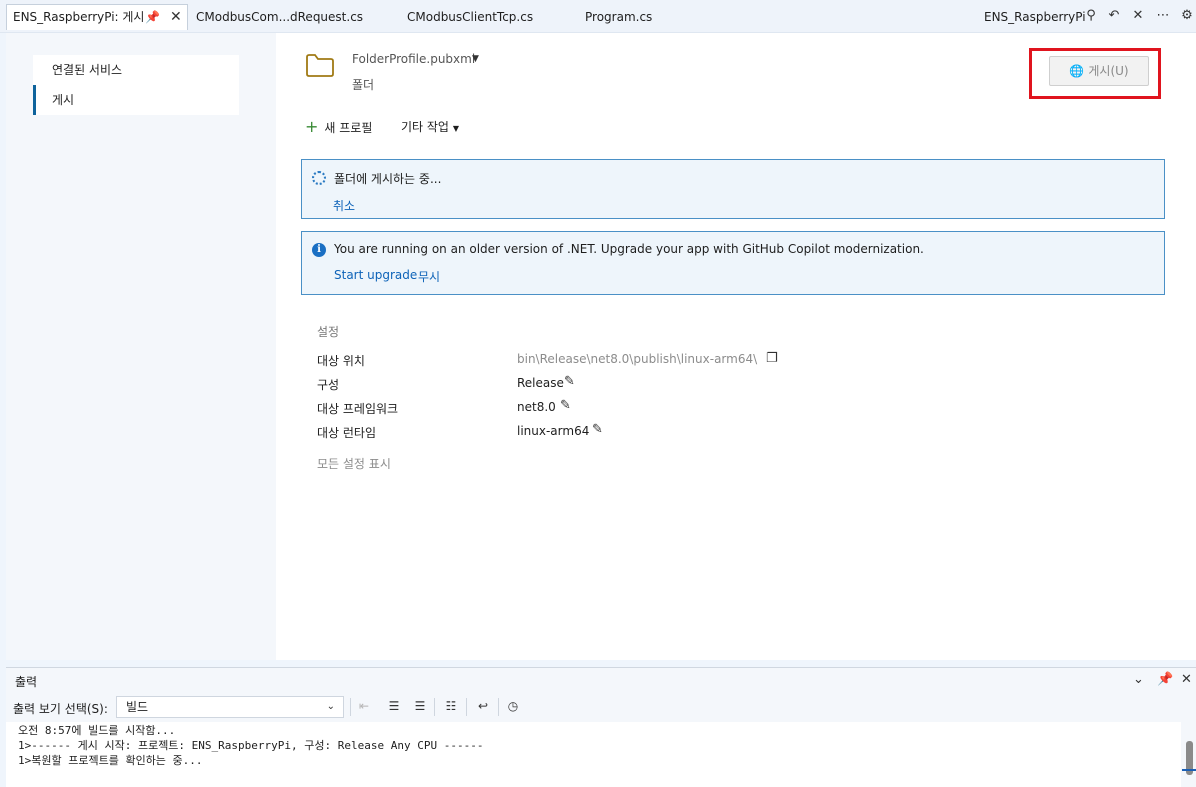  Describe the element at coordinates (344, 205) in the screenshot. I see `cancel-link: 취소` at that location.